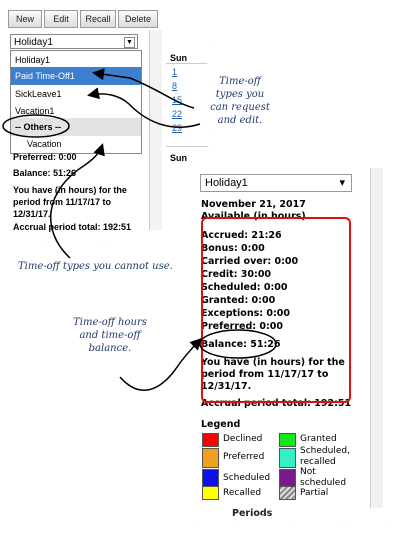  What do you see at coordinates (247, 478) in the screenshot?
I see `legend-label-scheduled: Scheduled` at bounding box center [247, 478].